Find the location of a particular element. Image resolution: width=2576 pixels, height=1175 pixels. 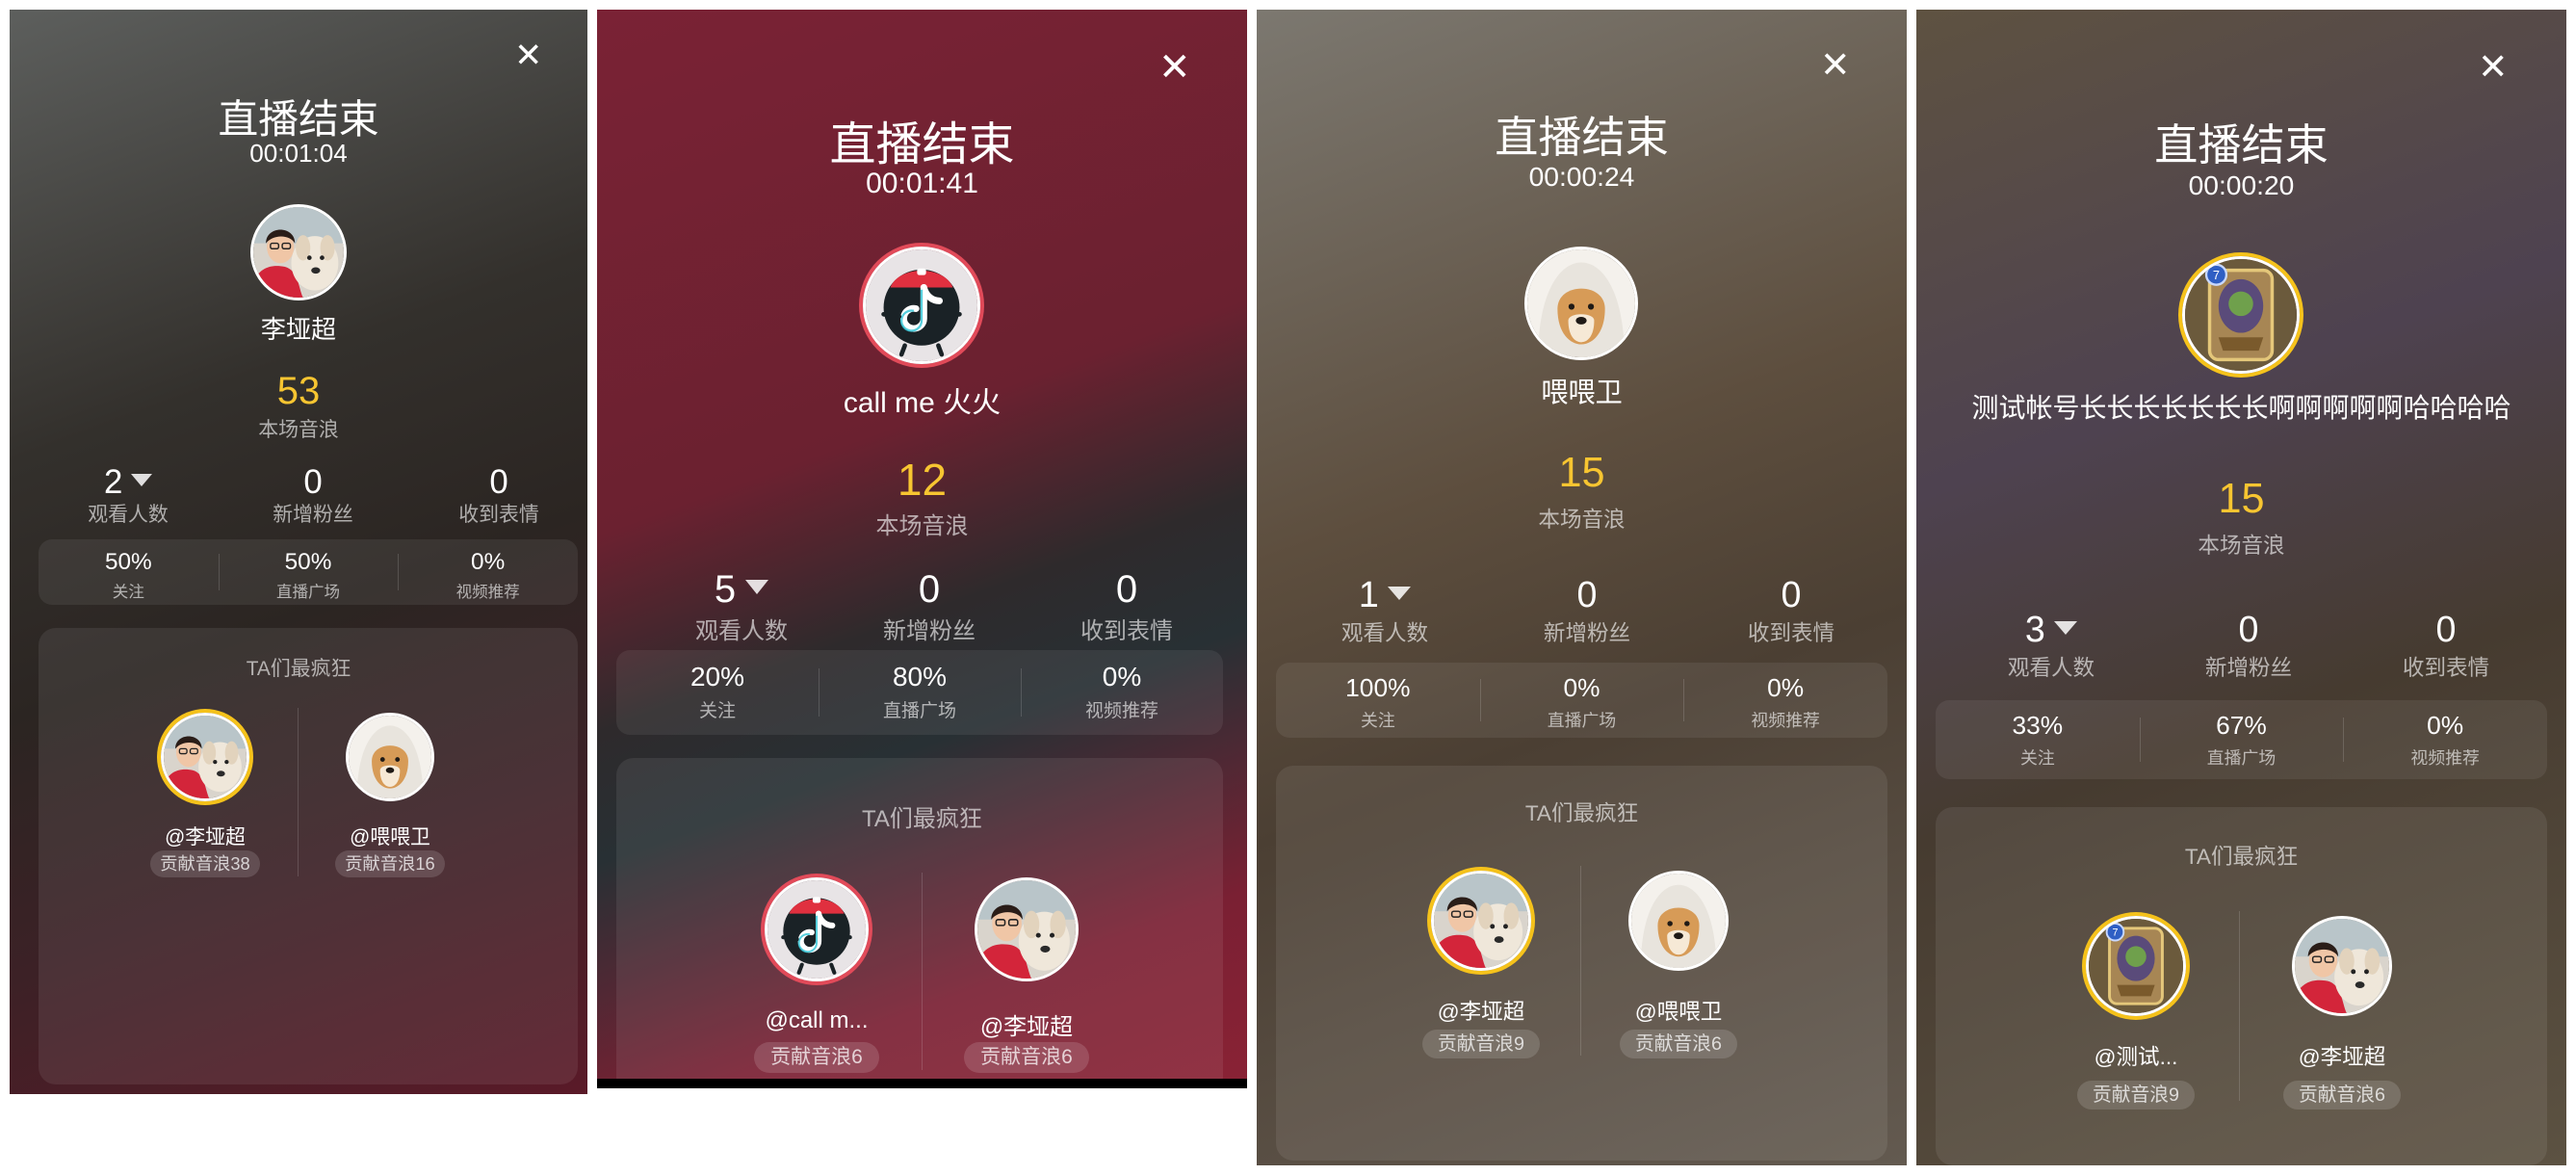

live-duration: 00:01:04 is located at coordinates (298, 154).